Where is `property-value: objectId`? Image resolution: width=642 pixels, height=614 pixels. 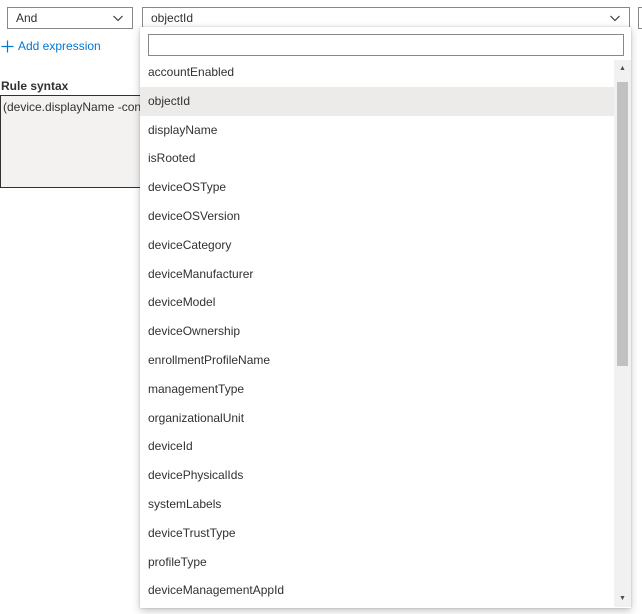 property-value: objectId is located at coordinates (172, 18).